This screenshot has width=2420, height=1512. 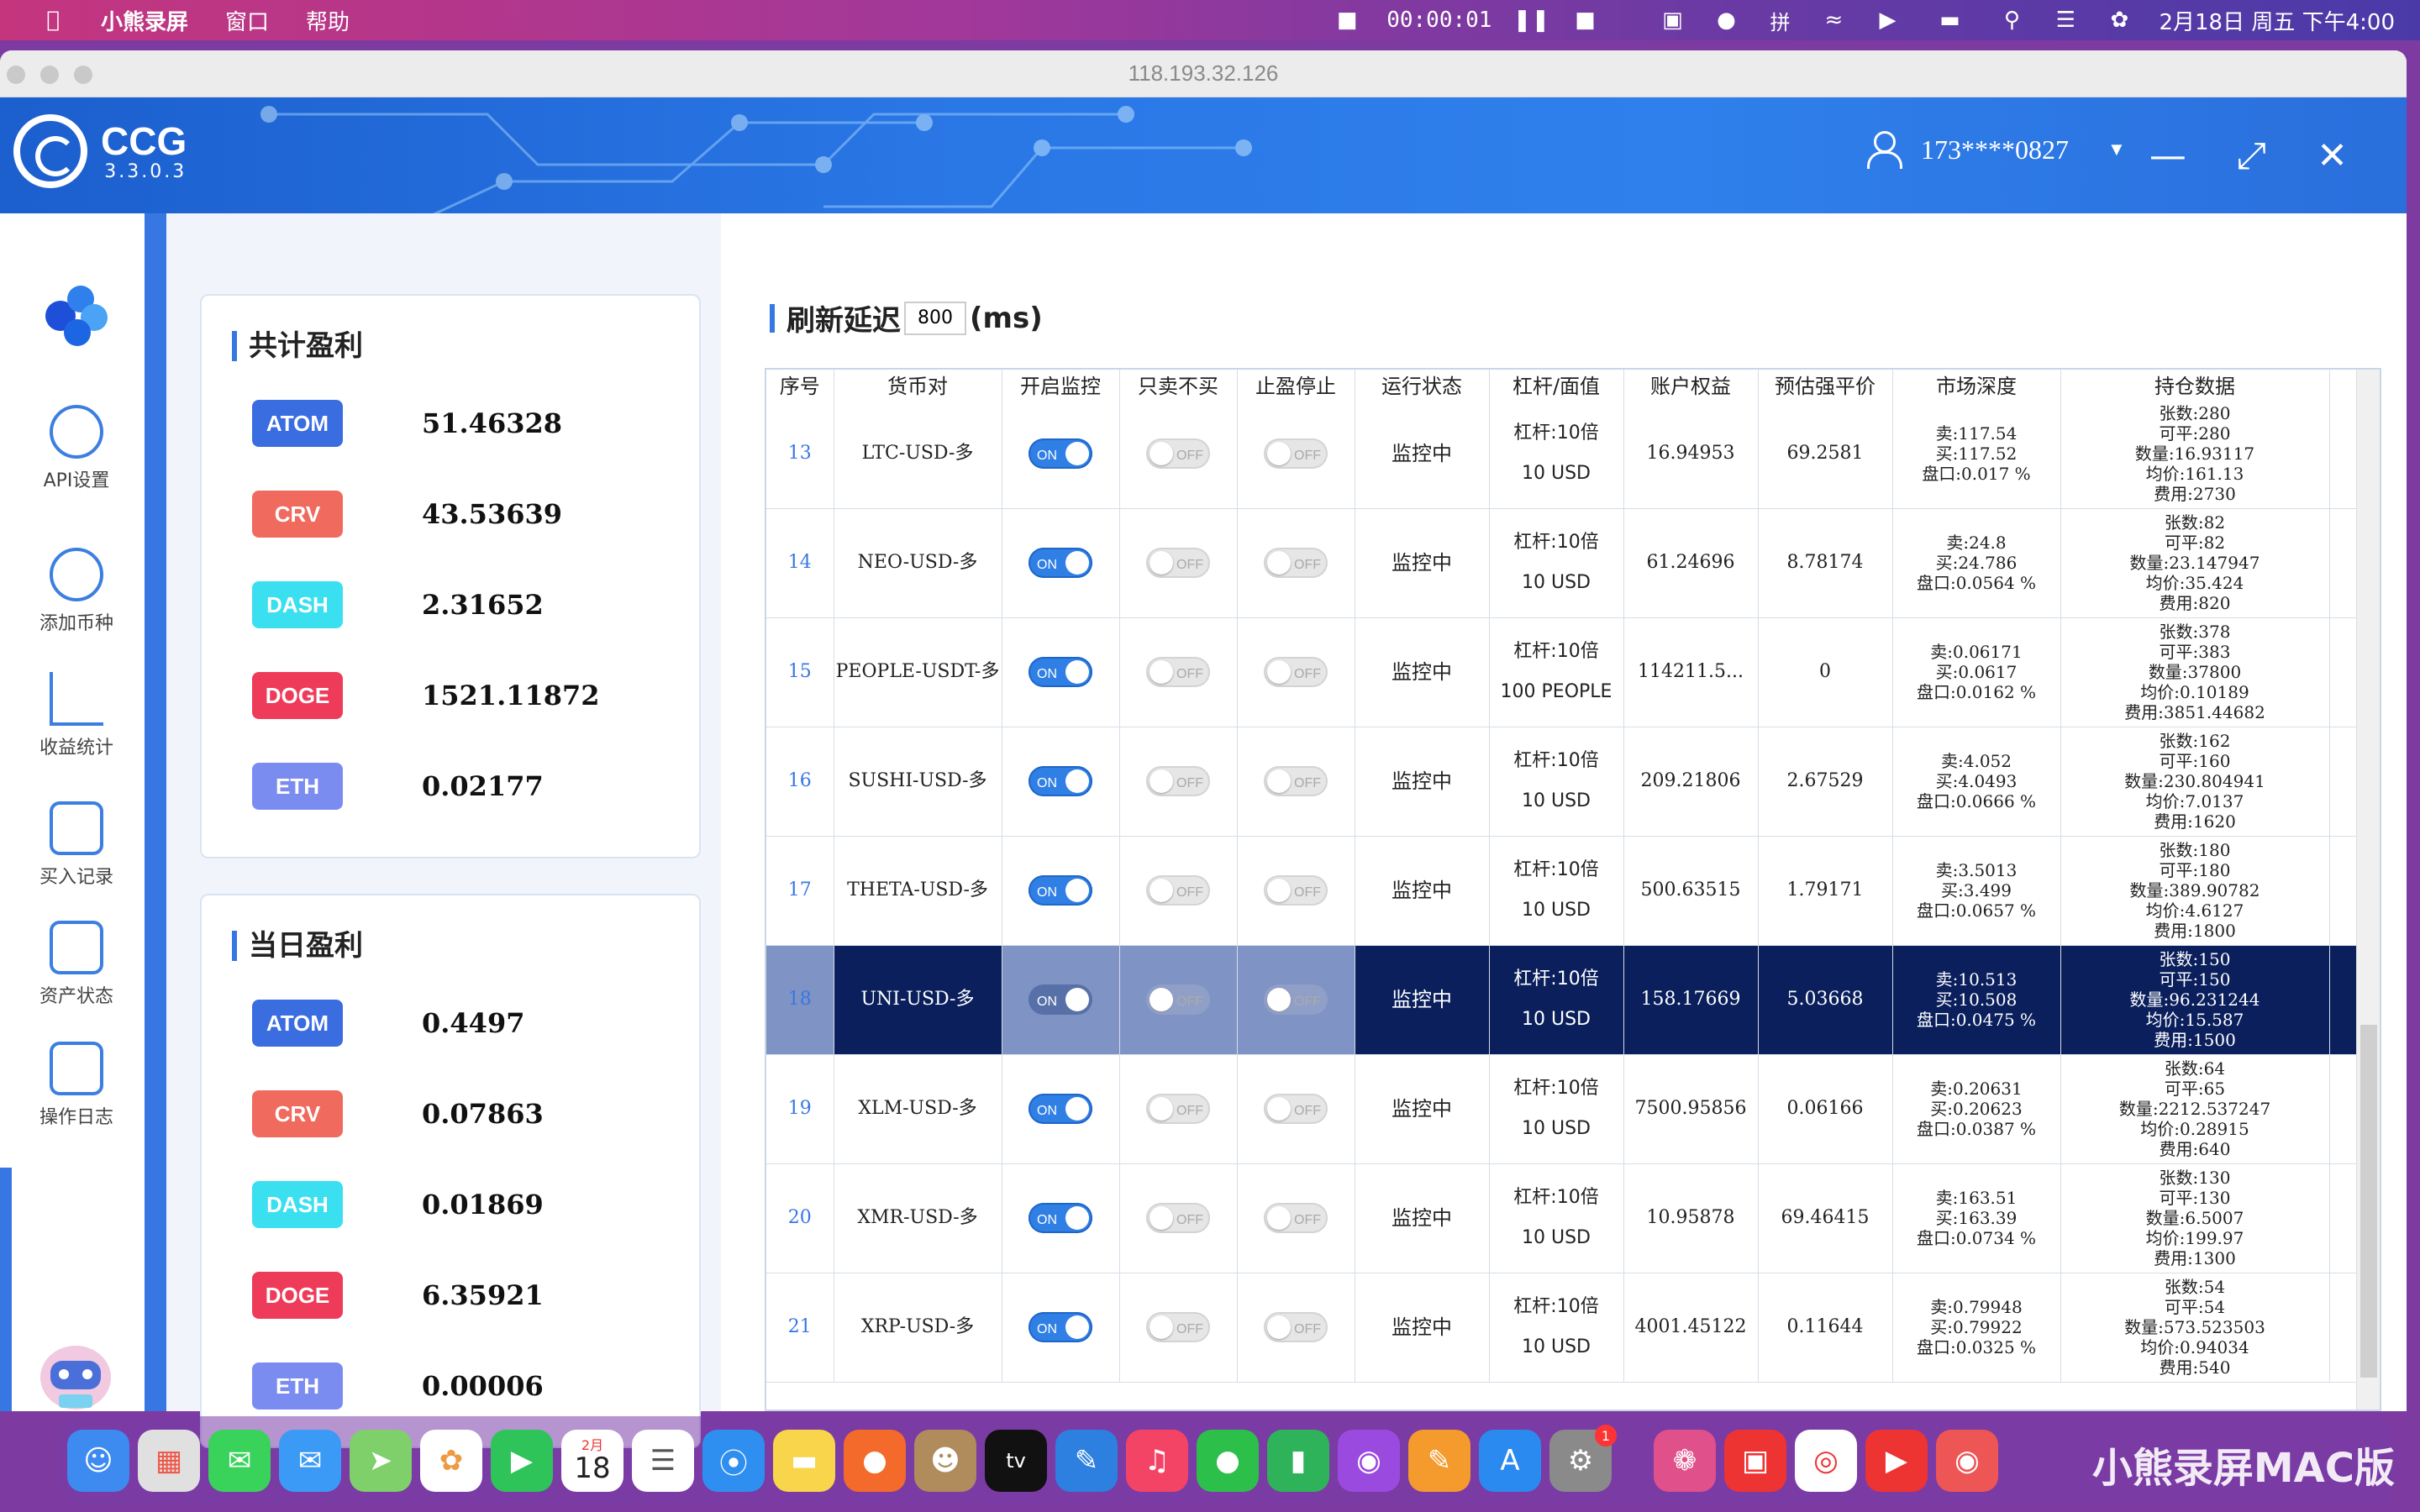 What do you see at coordinates (734, 1461) in the screenshot?
I see `safari-icon: ⦿` at bounding box center [734, 1461].